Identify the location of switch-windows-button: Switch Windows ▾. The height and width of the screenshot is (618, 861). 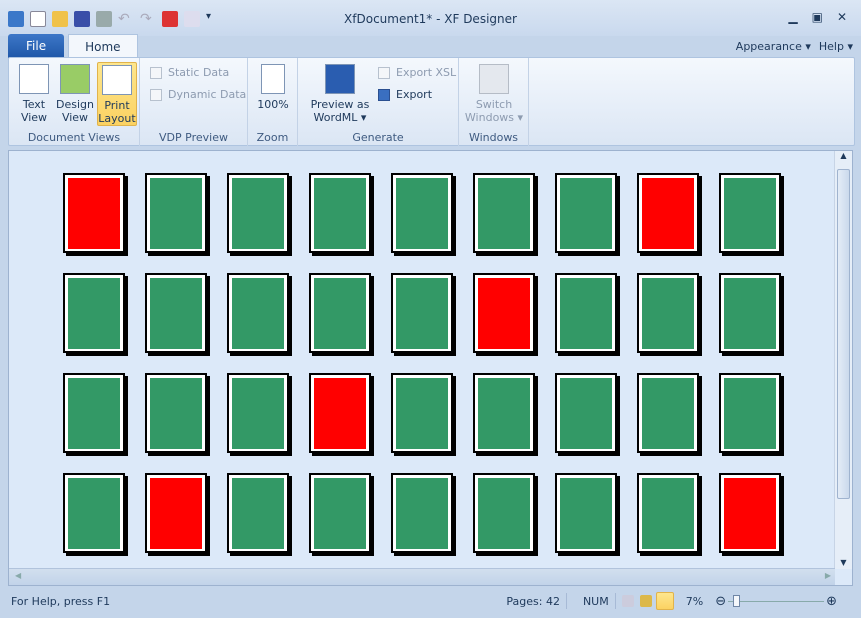
(494, 94).